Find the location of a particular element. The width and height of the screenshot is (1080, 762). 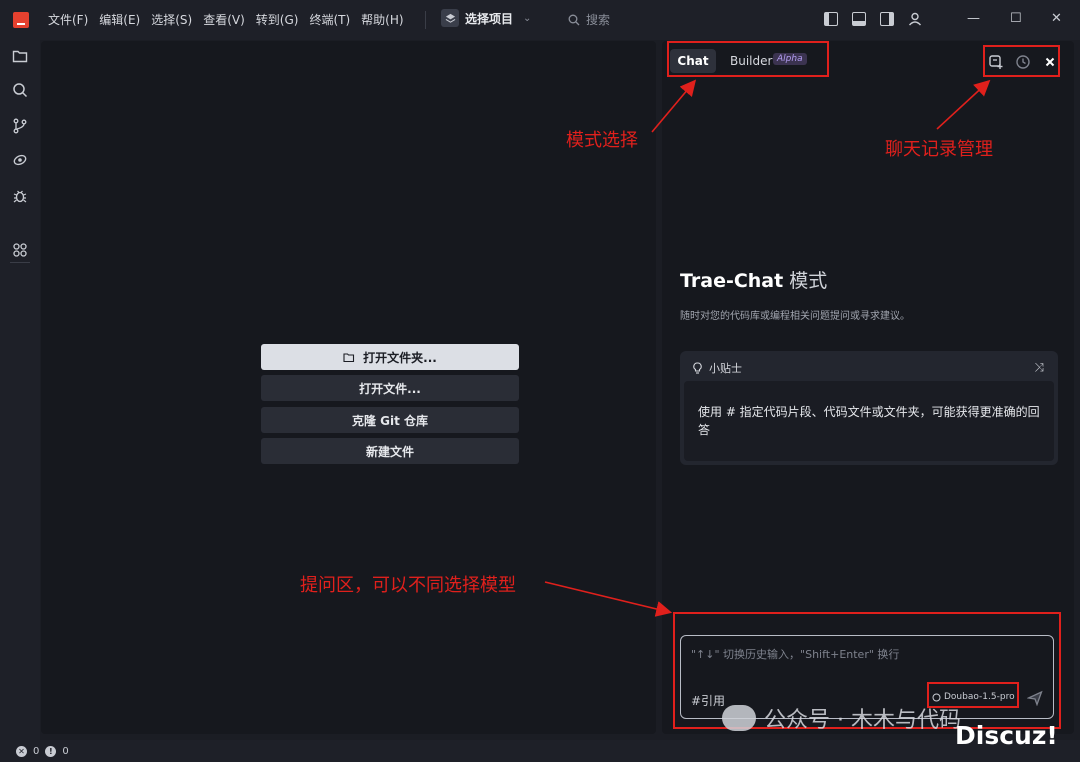

maximize-icon: ☐ is located at coordinates (1016, 18).